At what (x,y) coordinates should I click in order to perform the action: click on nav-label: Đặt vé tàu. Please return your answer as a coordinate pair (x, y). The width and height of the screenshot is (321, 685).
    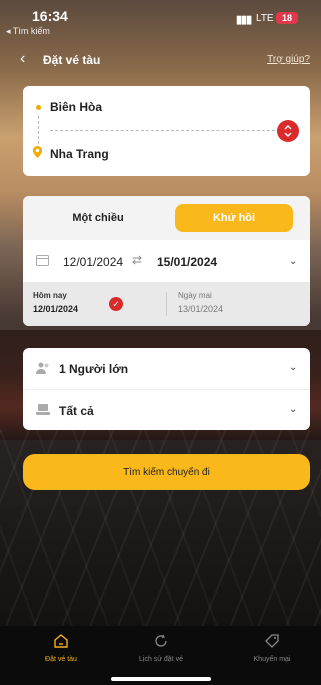
    Looking at the image, I should click on (61, 659).